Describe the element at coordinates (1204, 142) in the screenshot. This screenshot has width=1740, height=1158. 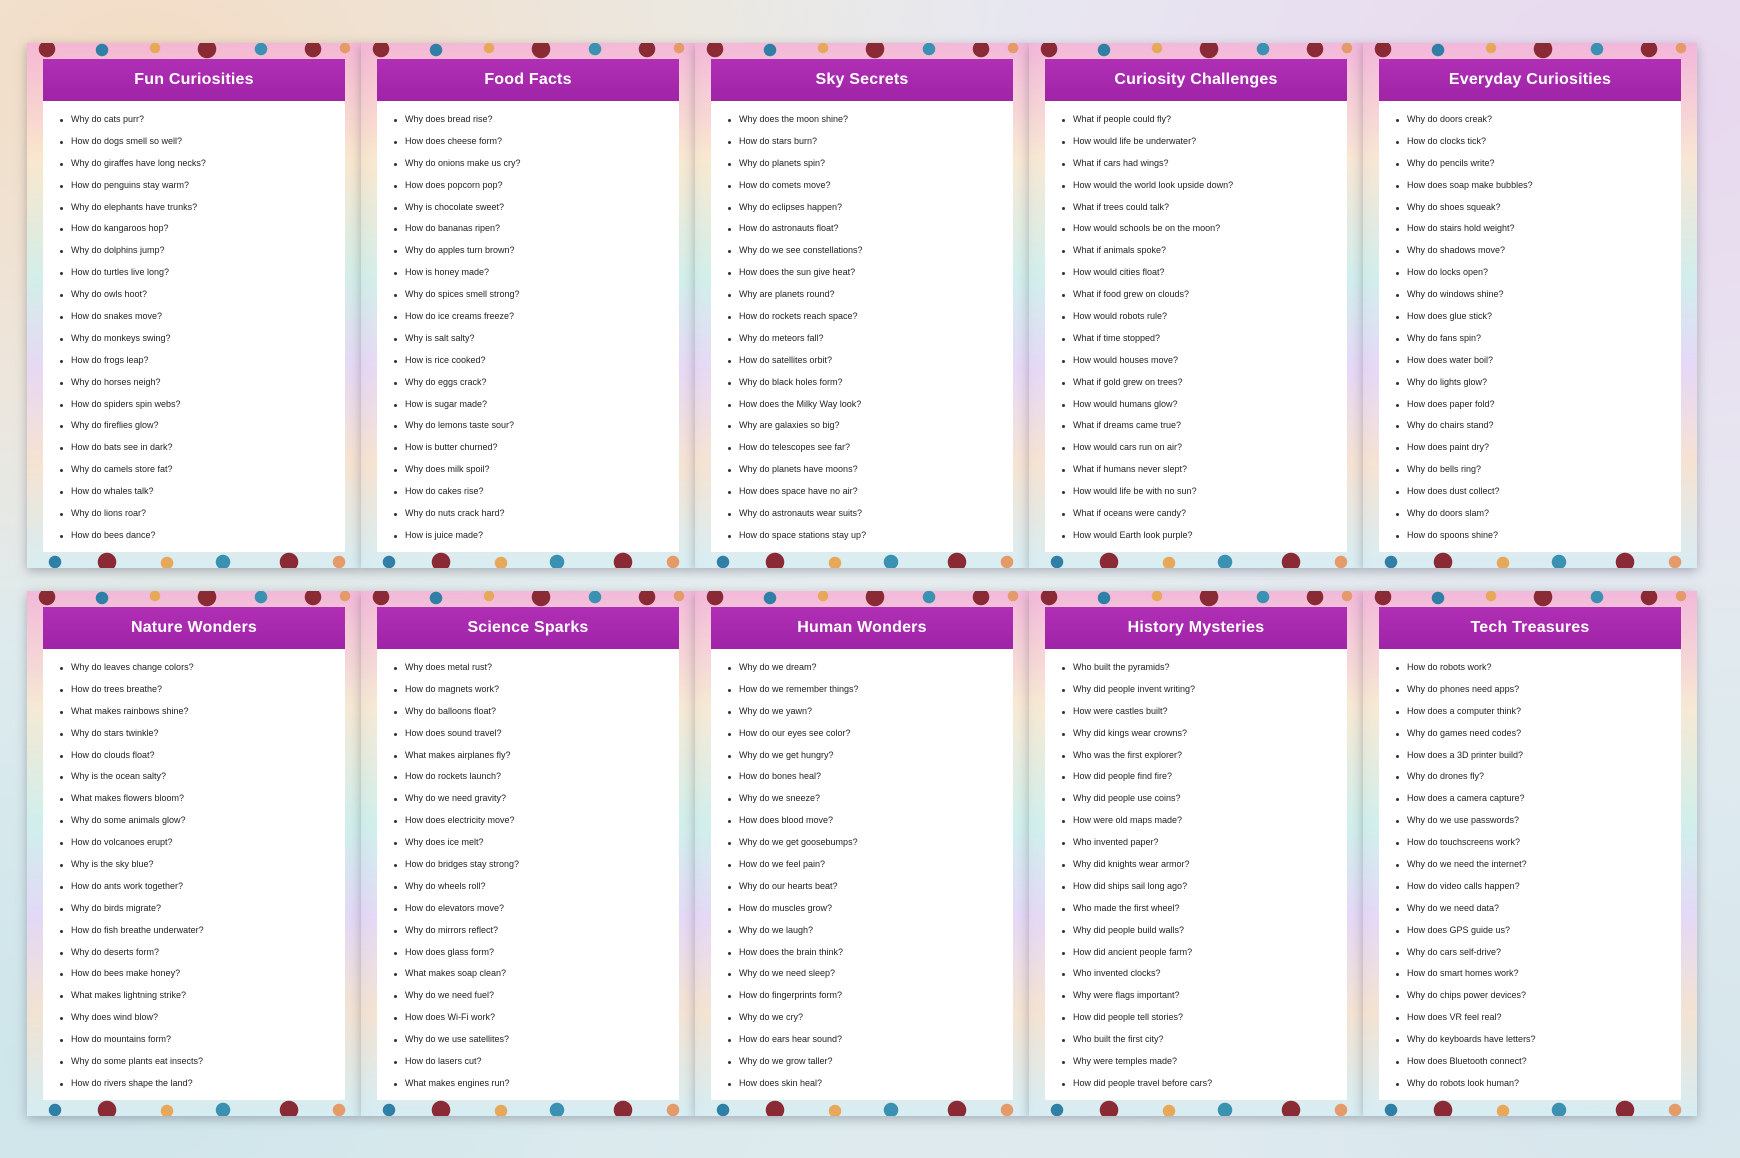
I see `question-item: How would life be underwater?` at that location.